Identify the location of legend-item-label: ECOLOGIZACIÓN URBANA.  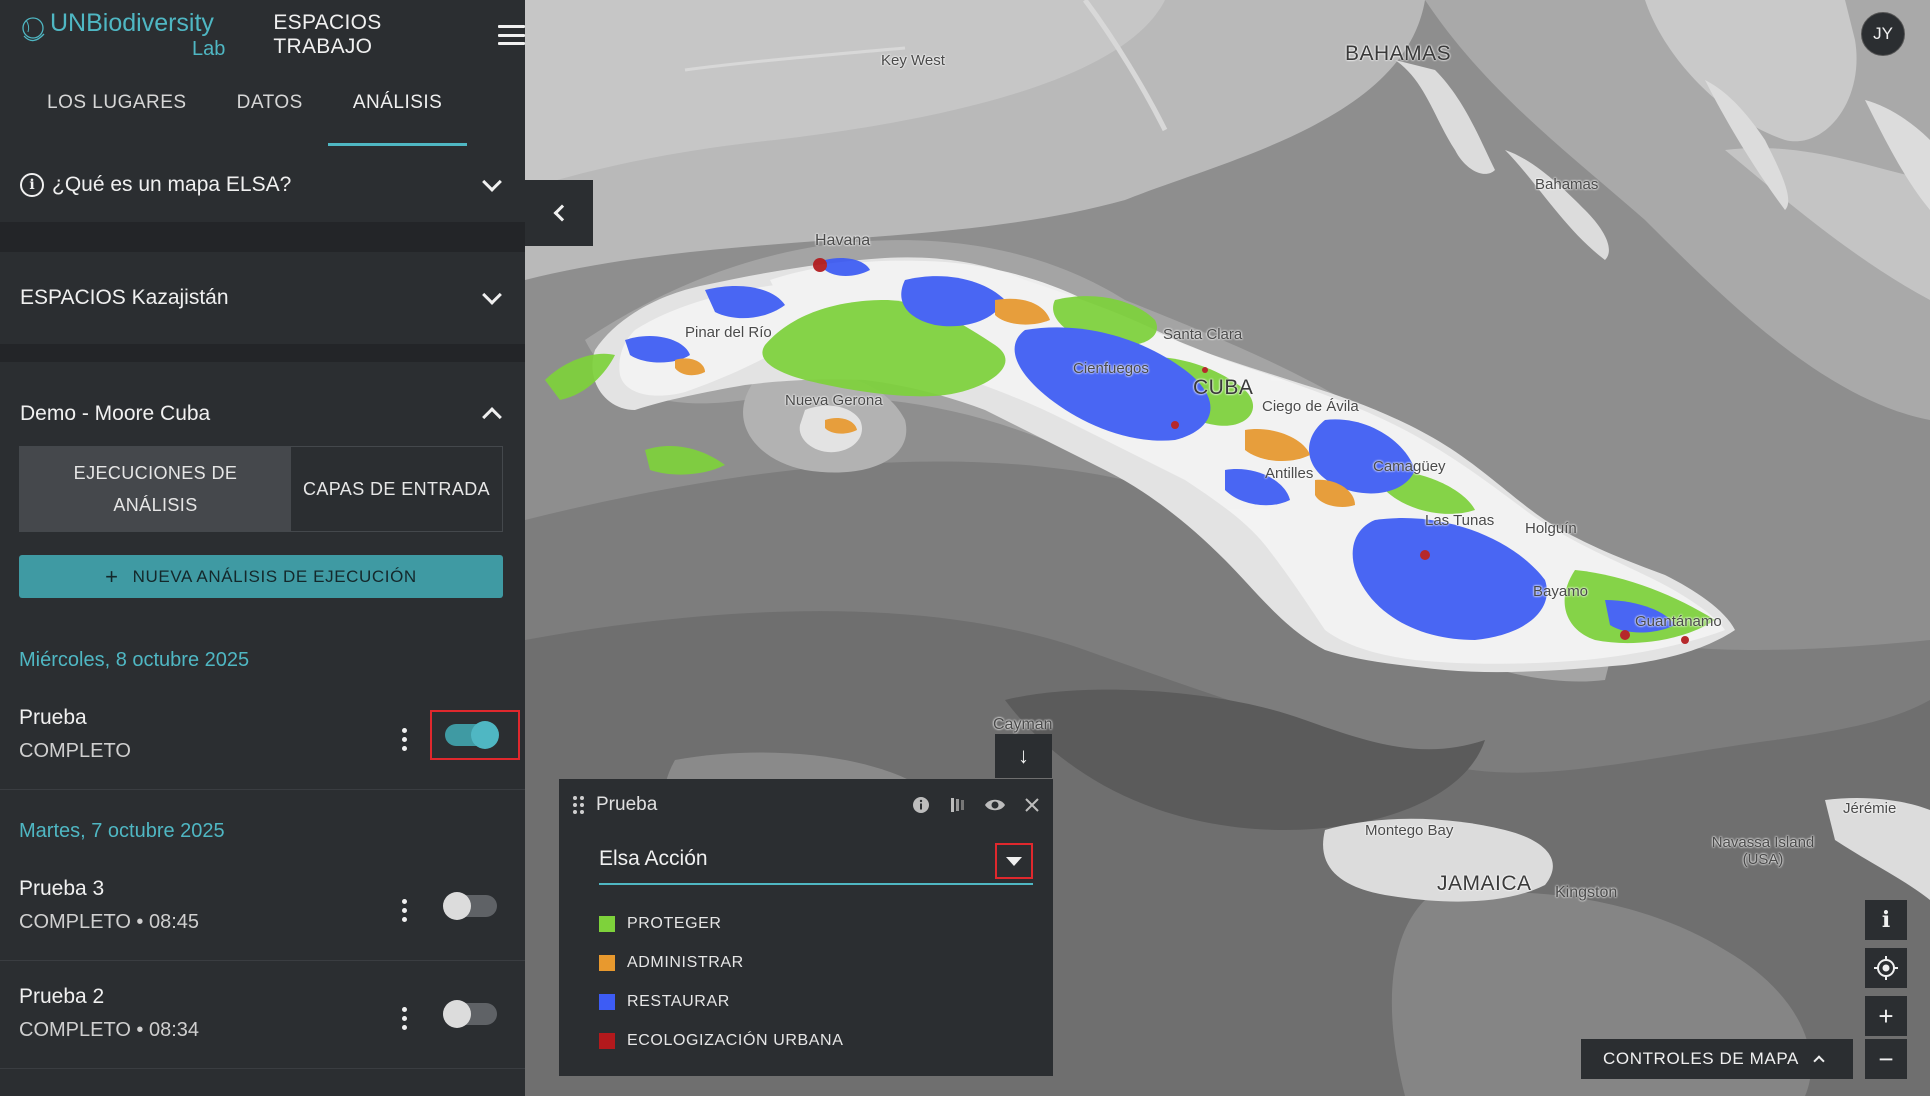
(735, 1040).